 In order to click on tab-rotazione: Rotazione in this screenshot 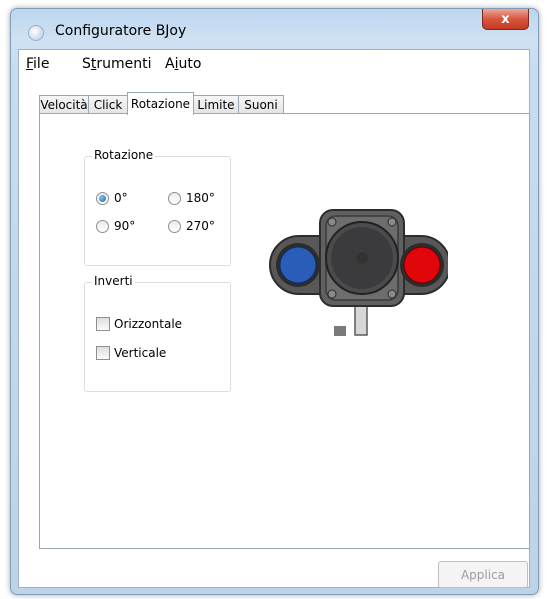, I will do `click(160, 103)`.